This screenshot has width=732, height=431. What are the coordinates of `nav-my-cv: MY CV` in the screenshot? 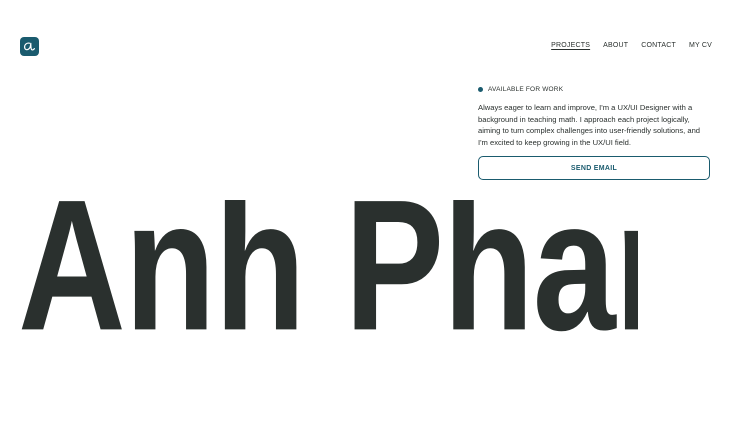 It's located at (700, 45).